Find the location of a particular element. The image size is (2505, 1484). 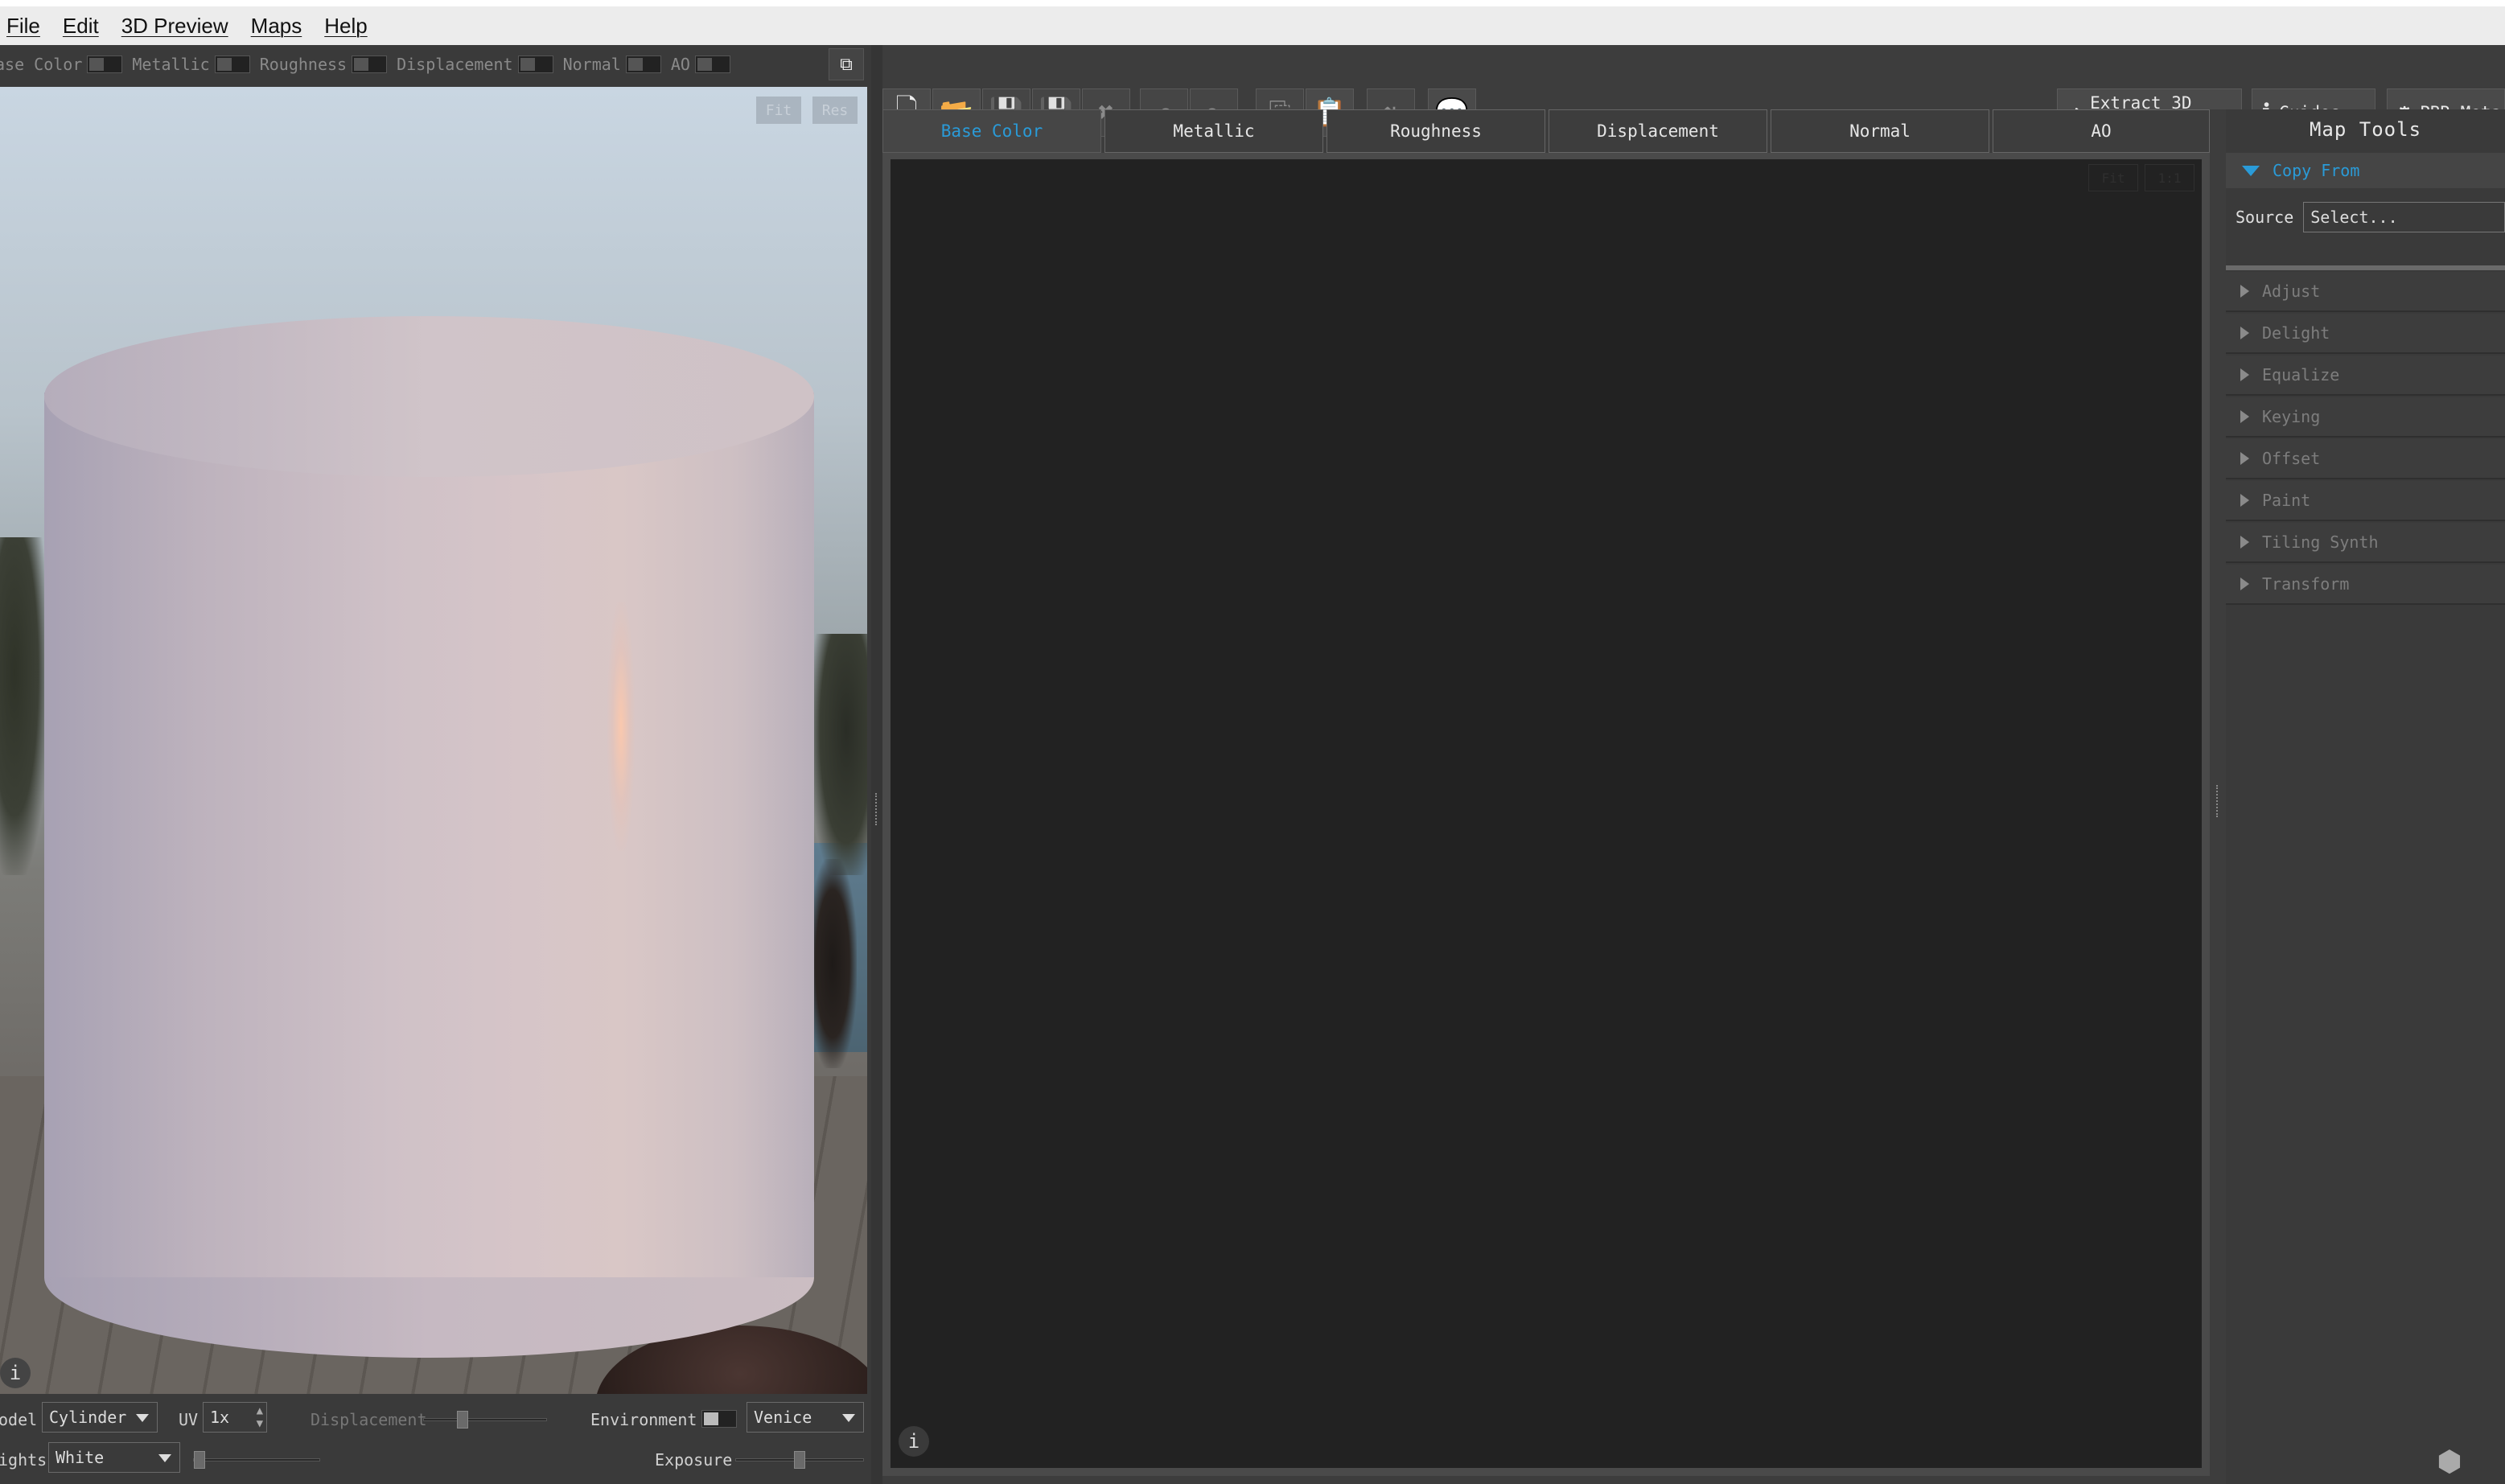

map-tools-title: Map Tools is located at coordinates (2365, 130).